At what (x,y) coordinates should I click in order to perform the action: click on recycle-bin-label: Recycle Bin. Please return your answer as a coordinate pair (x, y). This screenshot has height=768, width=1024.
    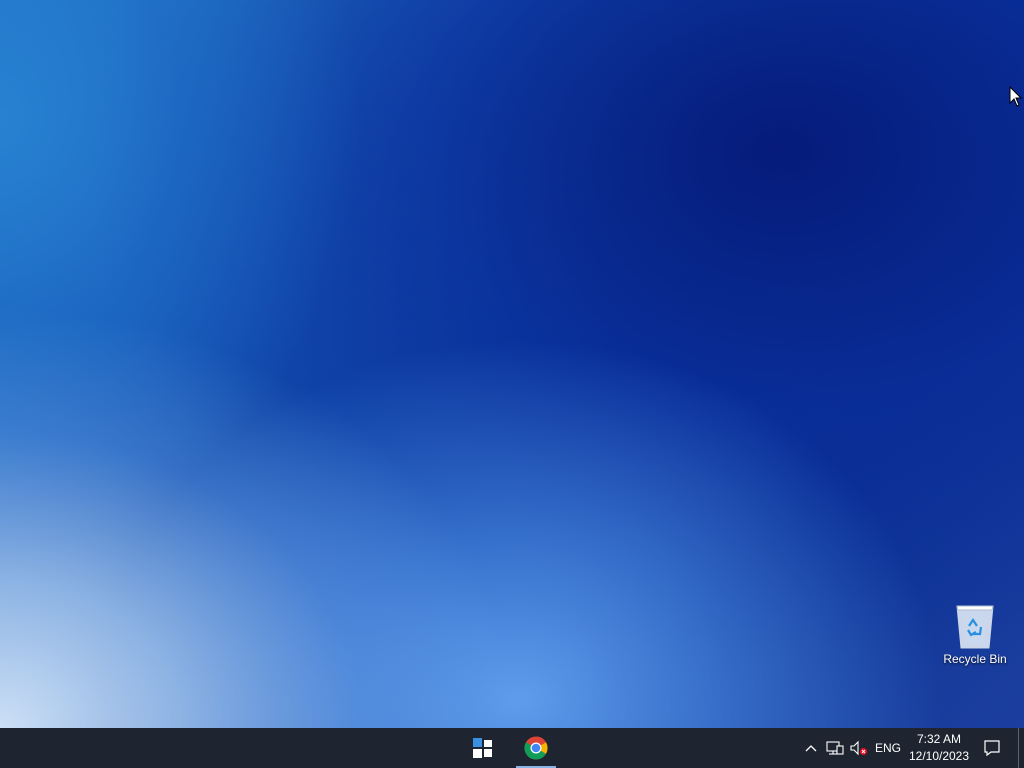
    Looking at the image, I should click on (975, 659).